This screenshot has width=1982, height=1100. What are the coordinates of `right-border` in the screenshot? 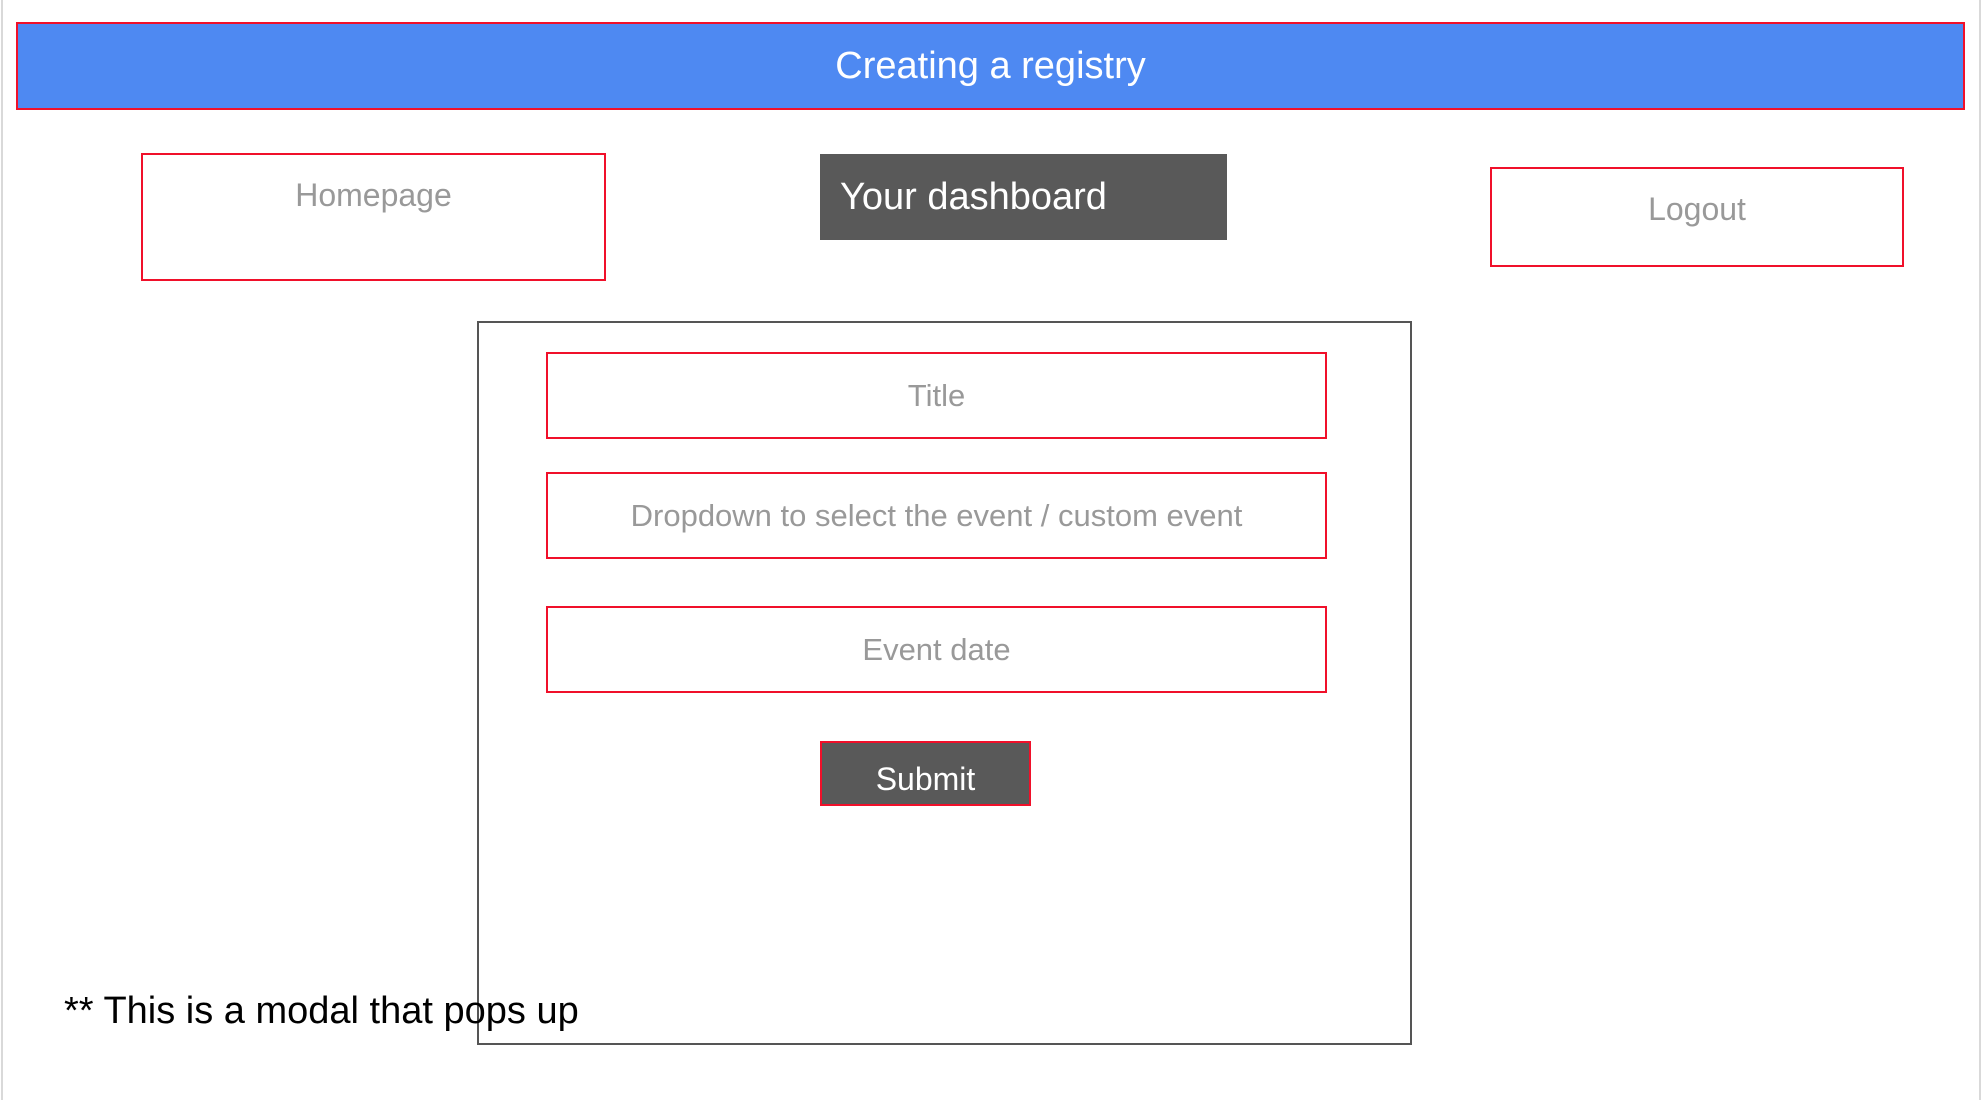 It's located at (1980, 550).